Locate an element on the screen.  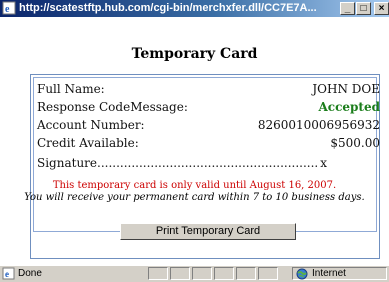
status-text: Done is located at coordinates (30, 273).